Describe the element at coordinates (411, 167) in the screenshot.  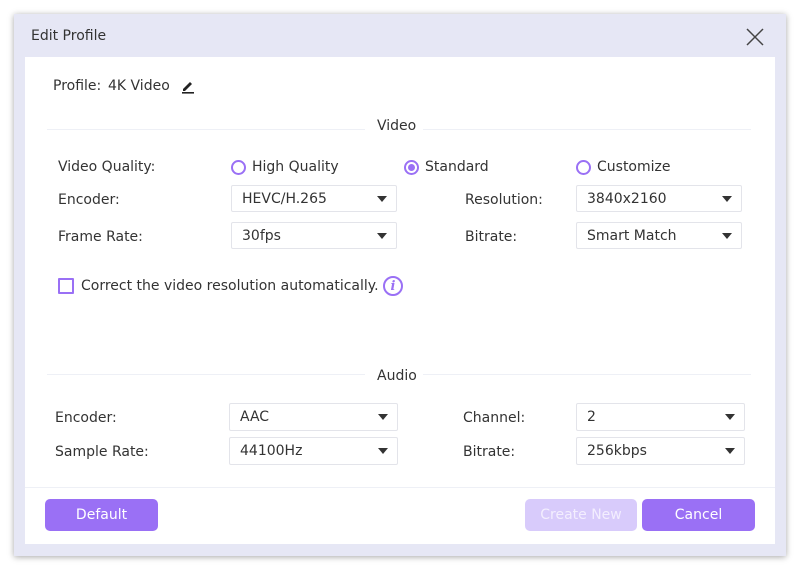
I see `radio-standard-indicator` at that location.